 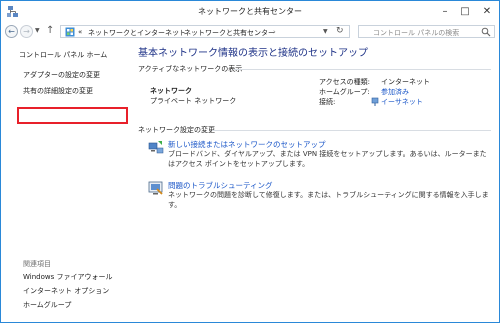 I want to click on up-button: ↑, so click(x=50, y=30).